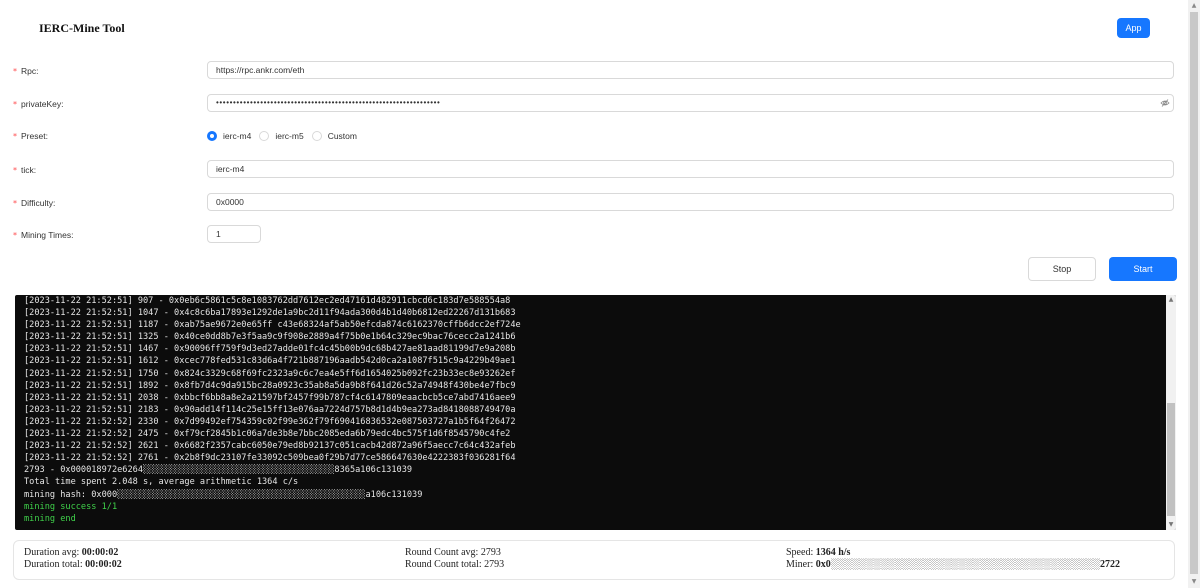 This screenshot has width=1200, height=588. What do you see at coordinates (42, 104) in the screenshot?
I see `private-key-label-text: privateKey:` at bounding box center [42, 104].